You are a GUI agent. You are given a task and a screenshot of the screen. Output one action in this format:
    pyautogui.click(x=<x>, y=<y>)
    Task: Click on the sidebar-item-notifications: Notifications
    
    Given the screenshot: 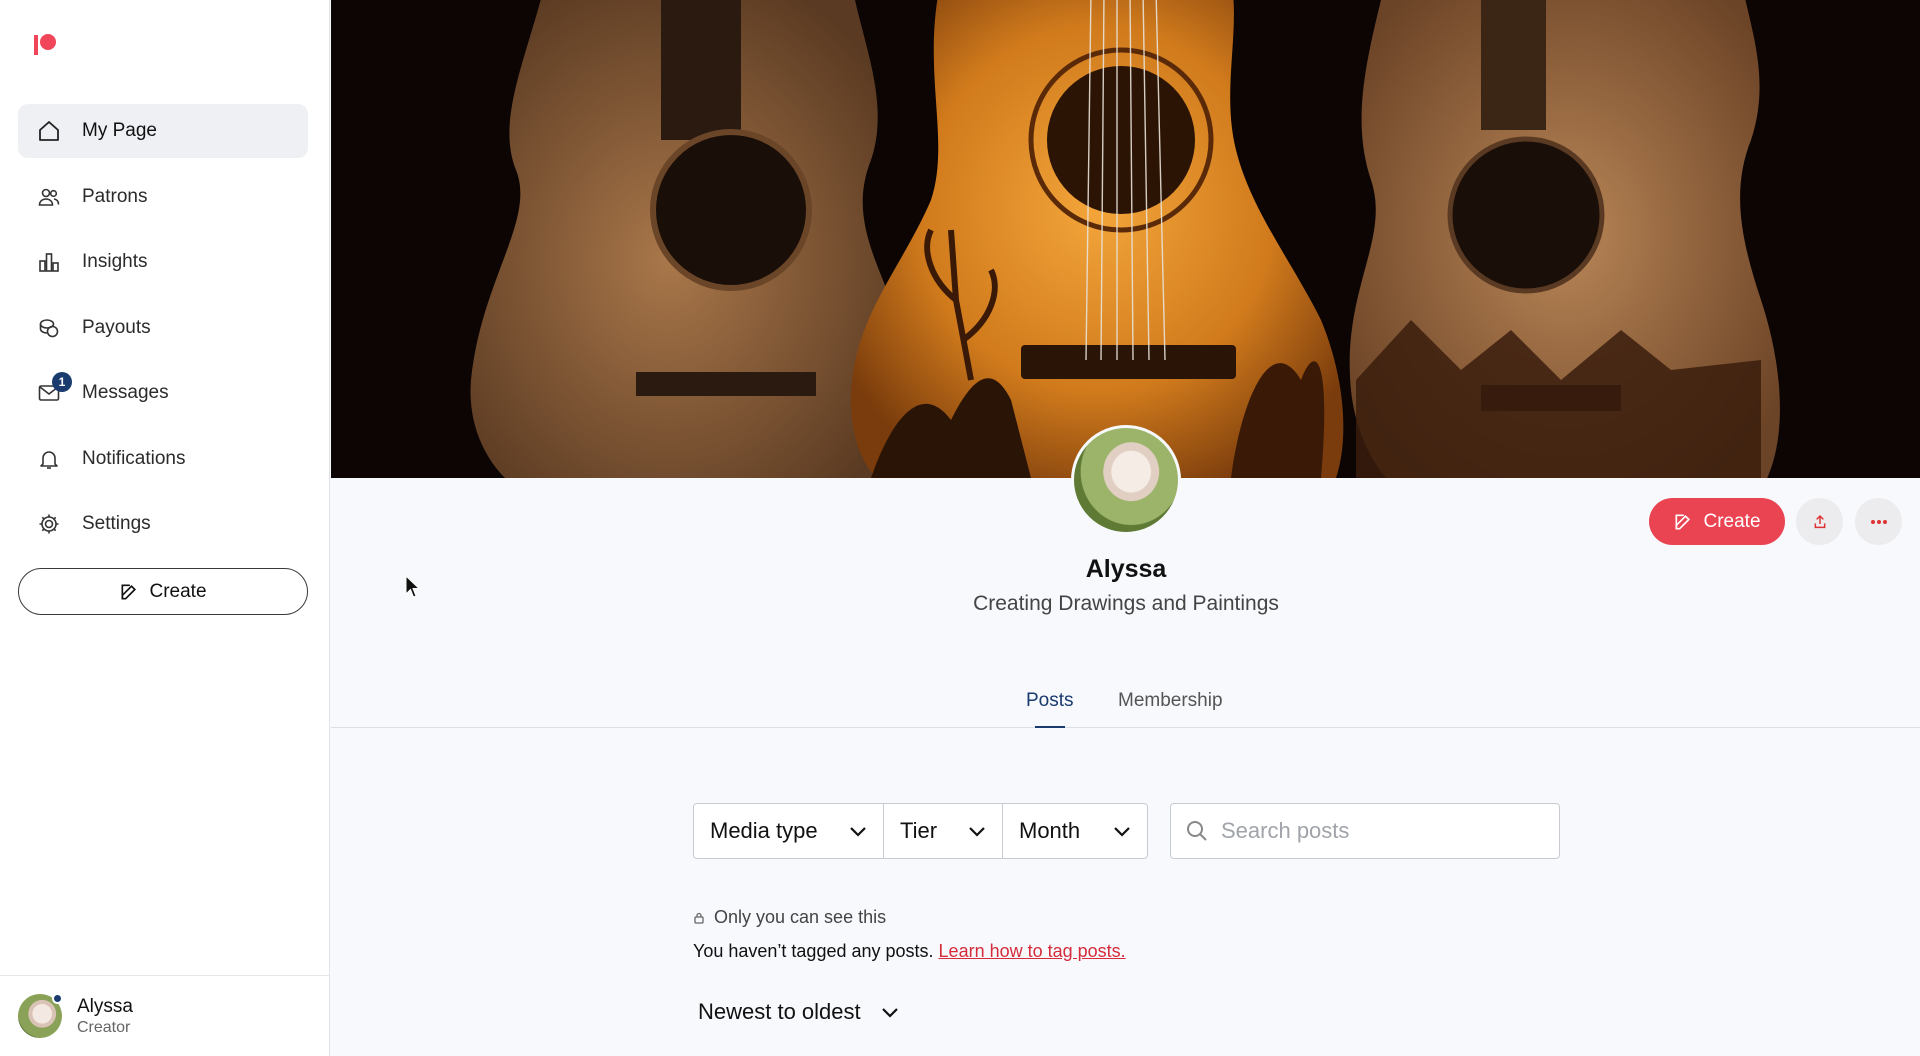 What is the action you would take?
    pyautogui.click(x=163, y=459)
    